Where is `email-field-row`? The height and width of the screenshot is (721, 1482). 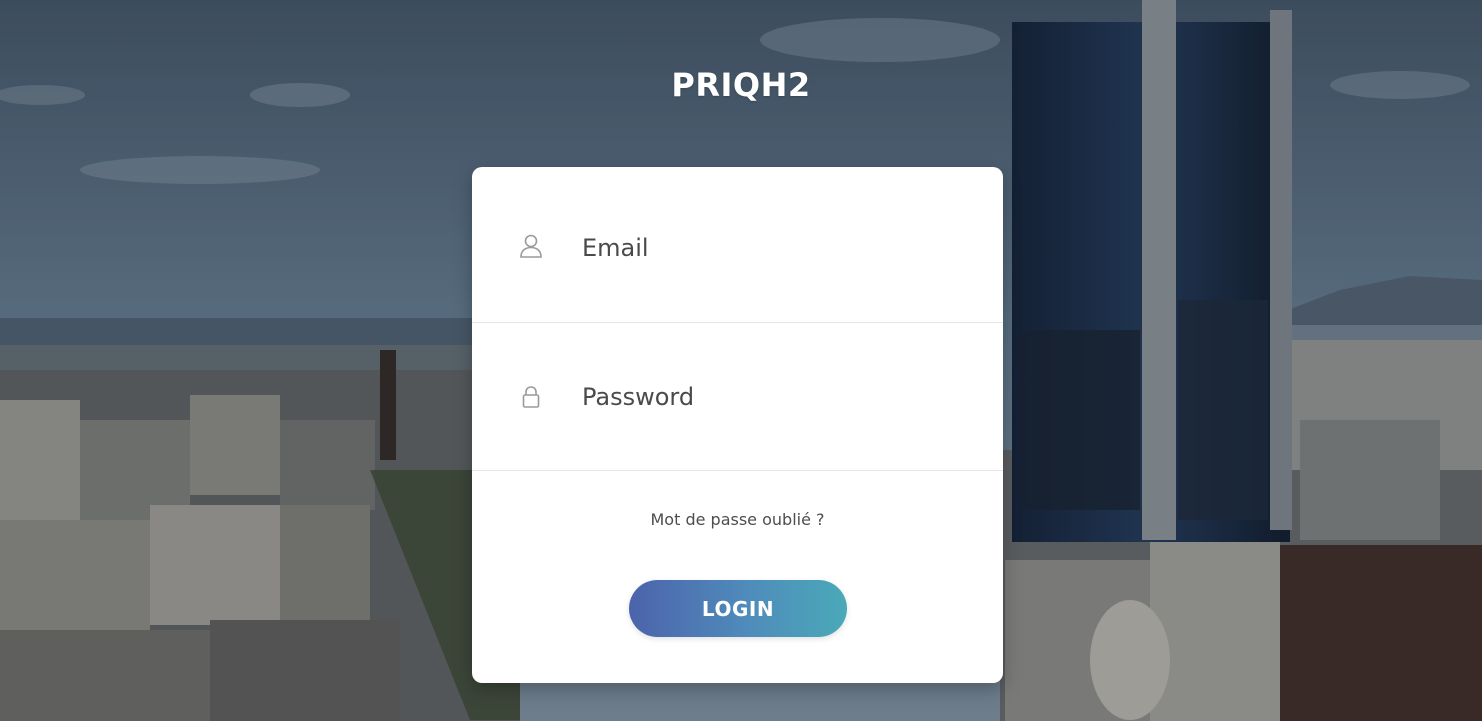 email-field-row is located at coordinates (737, 245).